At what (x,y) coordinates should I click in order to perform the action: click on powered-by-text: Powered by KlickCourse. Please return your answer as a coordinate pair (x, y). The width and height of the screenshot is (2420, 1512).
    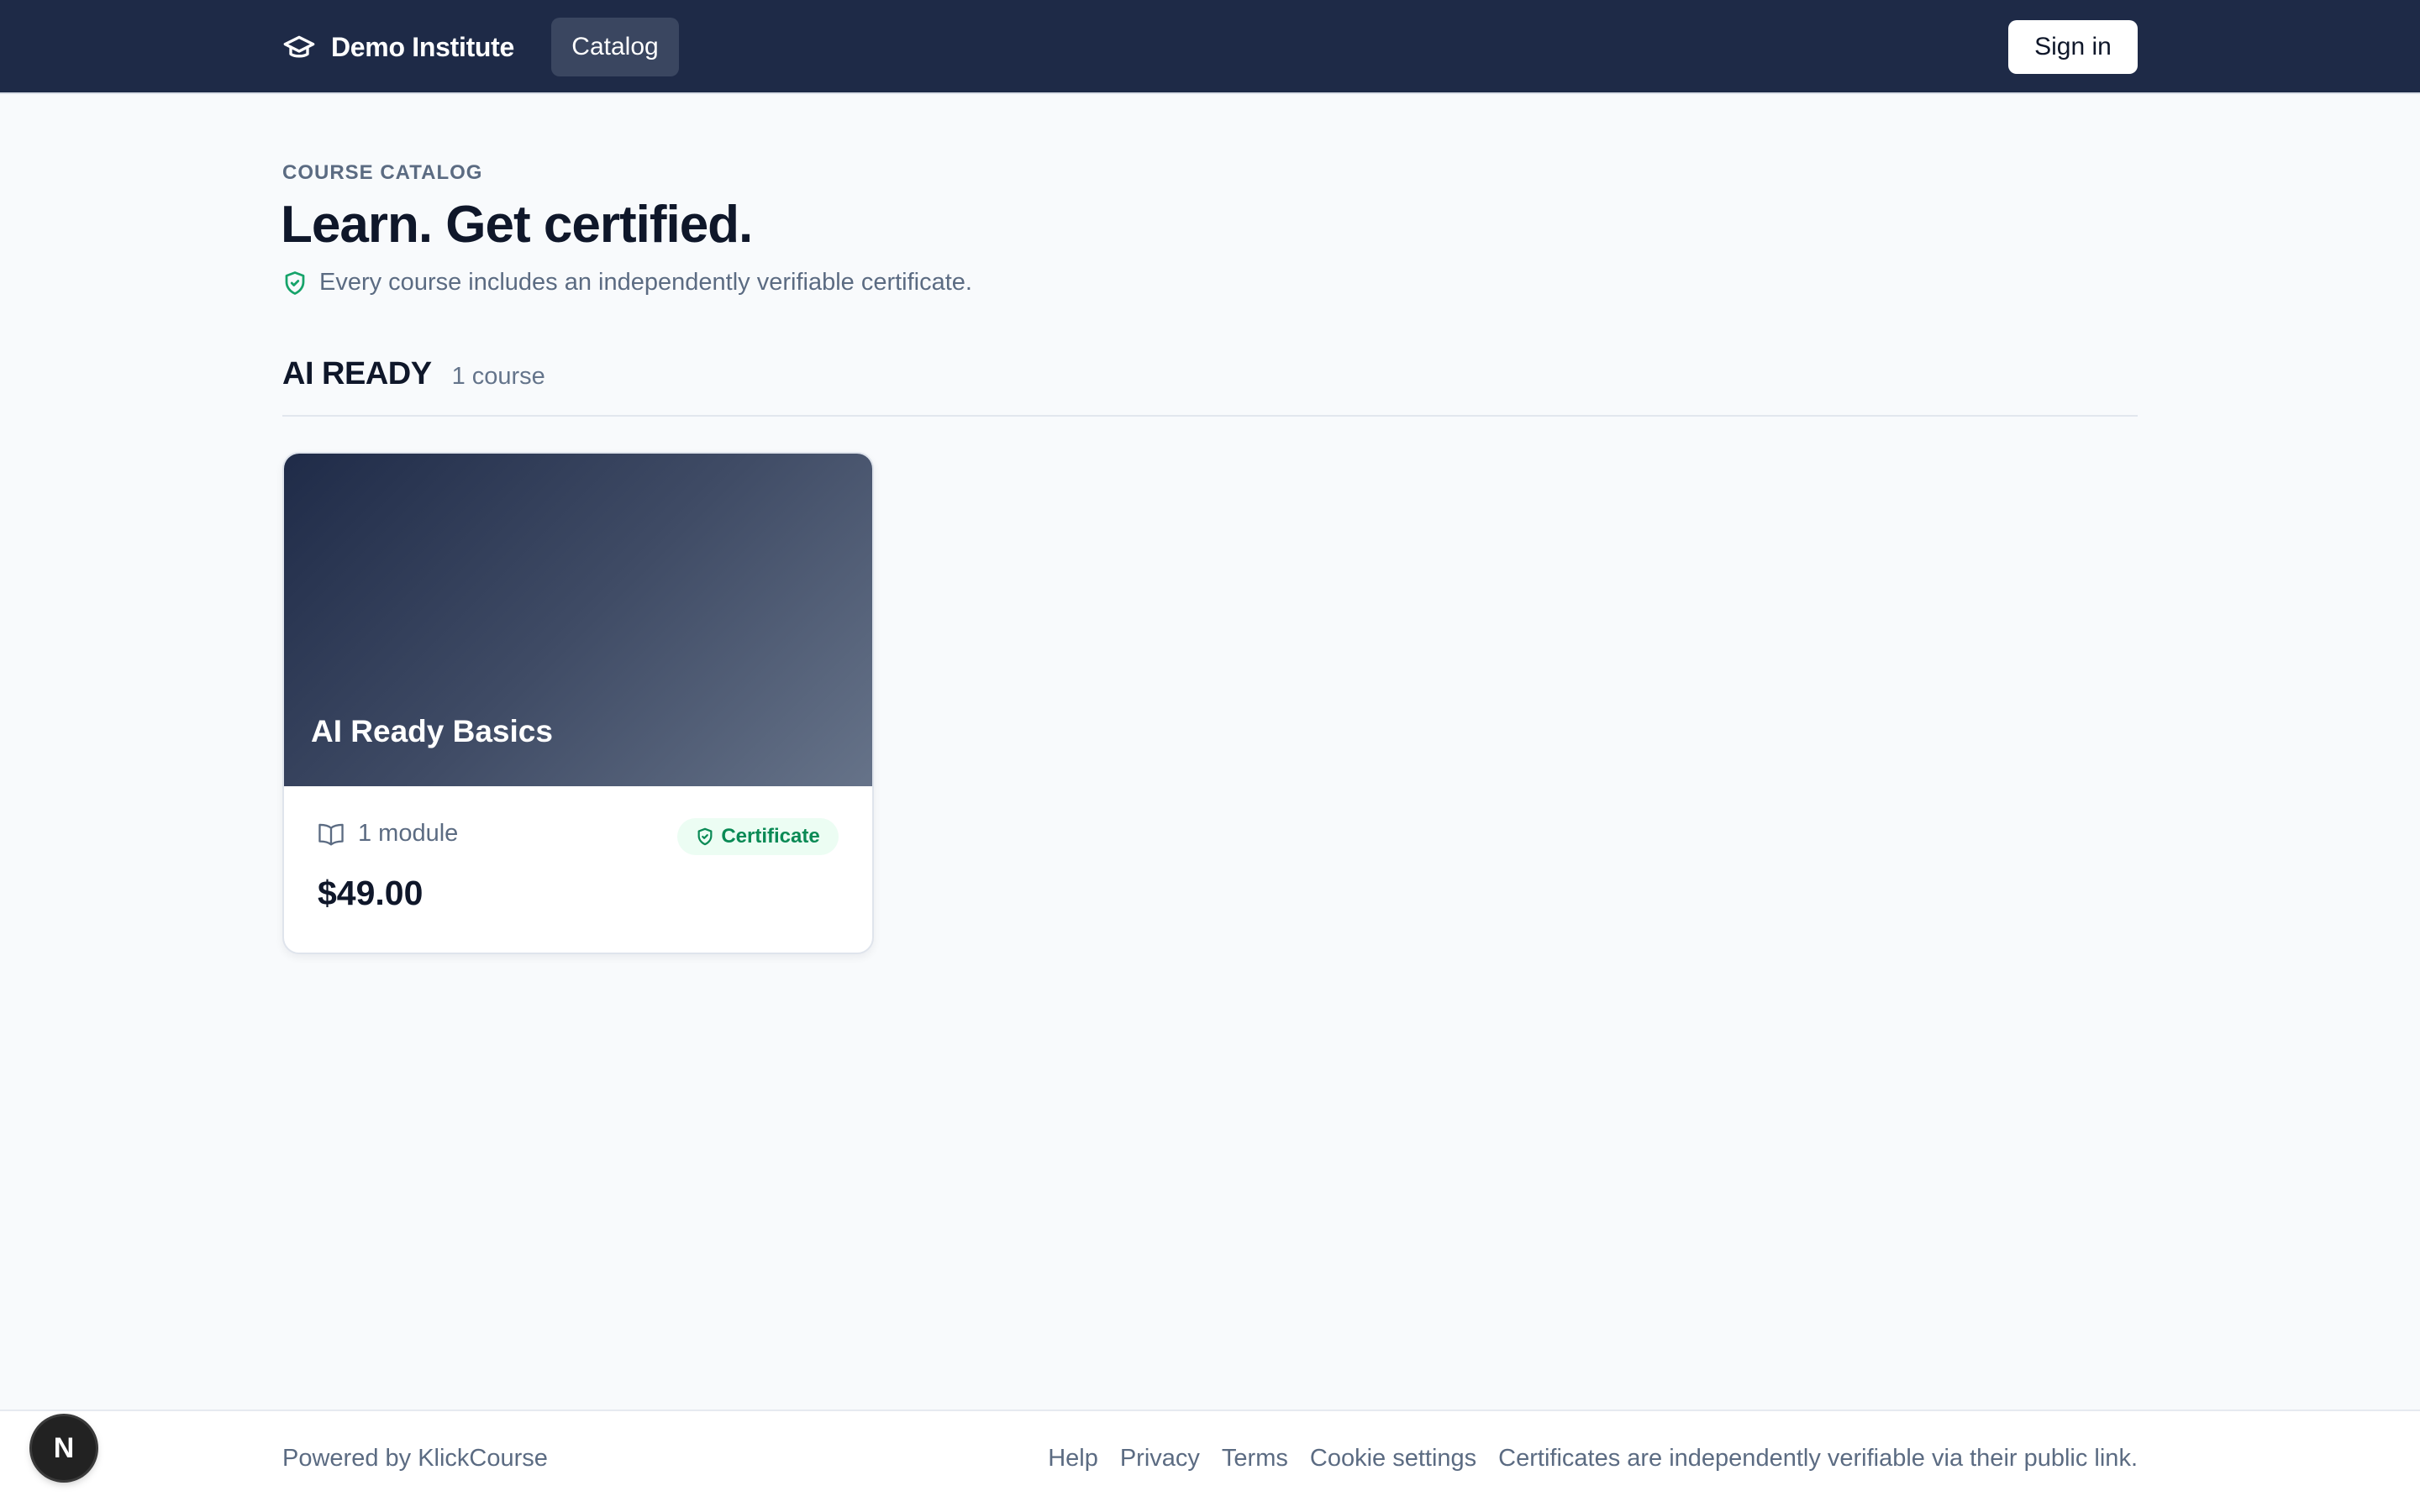
    Looking at the image, I should click on (415, 1458).